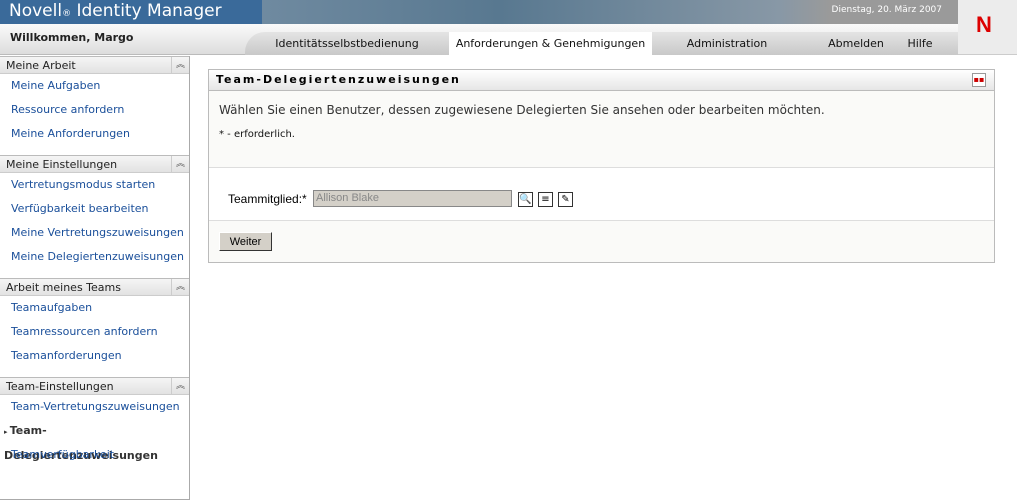  I want to click on tab-anforderungen-genehmigungen: Anforderungen & Genehmigungen, so click(550, 43).